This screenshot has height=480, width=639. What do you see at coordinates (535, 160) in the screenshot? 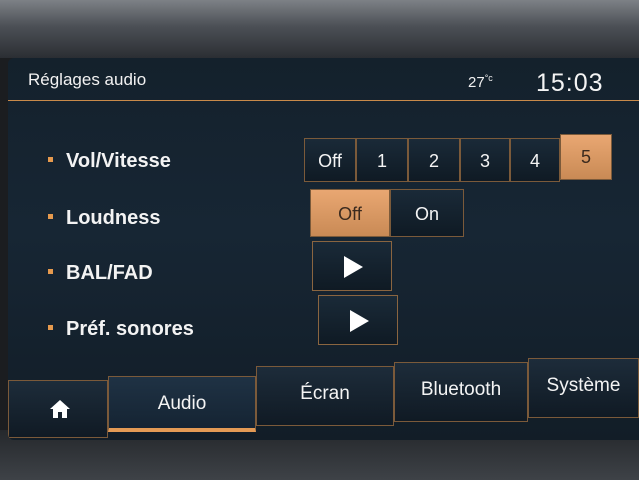
I see `vol-vitesse-option-4: 4` at bounding box center [535, 160].